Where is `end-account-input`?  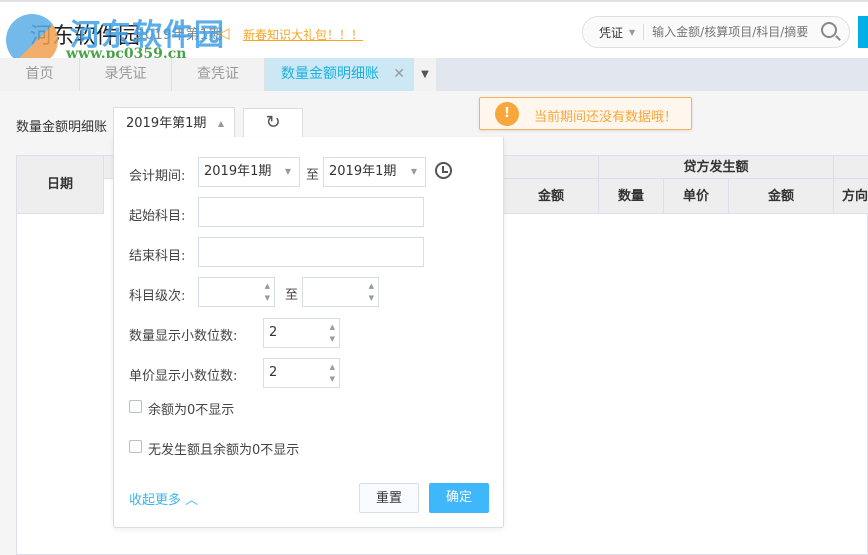 end-account-input is located at coordinates (311, 252).